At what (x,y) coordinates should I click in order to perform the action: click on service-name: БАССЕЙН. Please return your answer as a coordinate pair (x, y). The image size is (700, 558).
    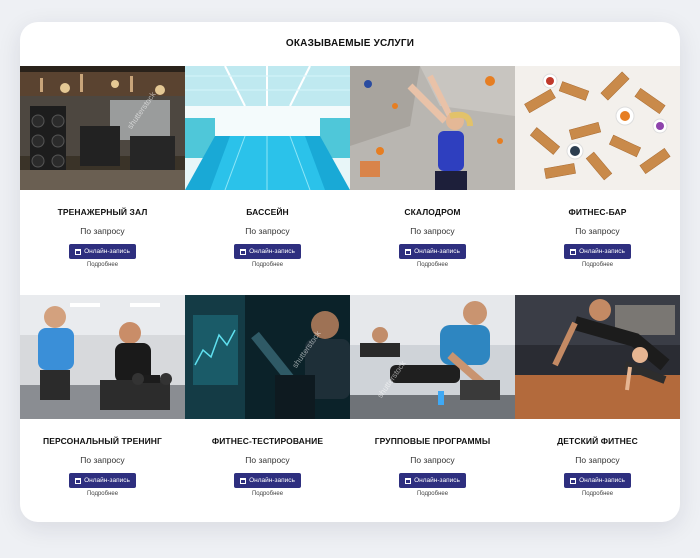
    Looking at the image, I should click on (267, 212).